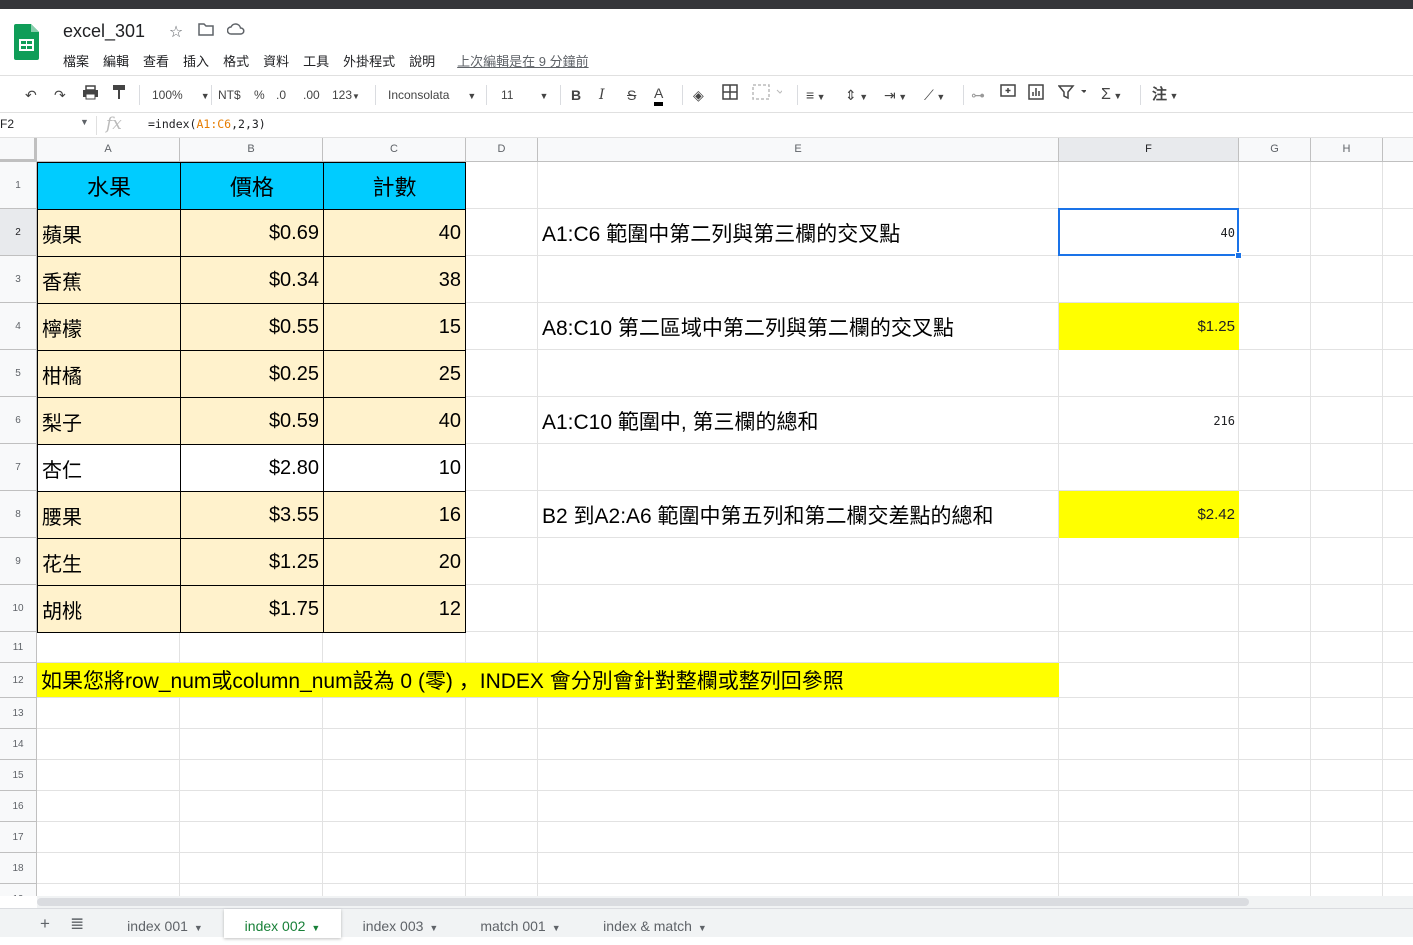 Image resolution: width=1413 pixels, height=945 pixels. I want to click on row-header-9: 9, so click(18, 561).